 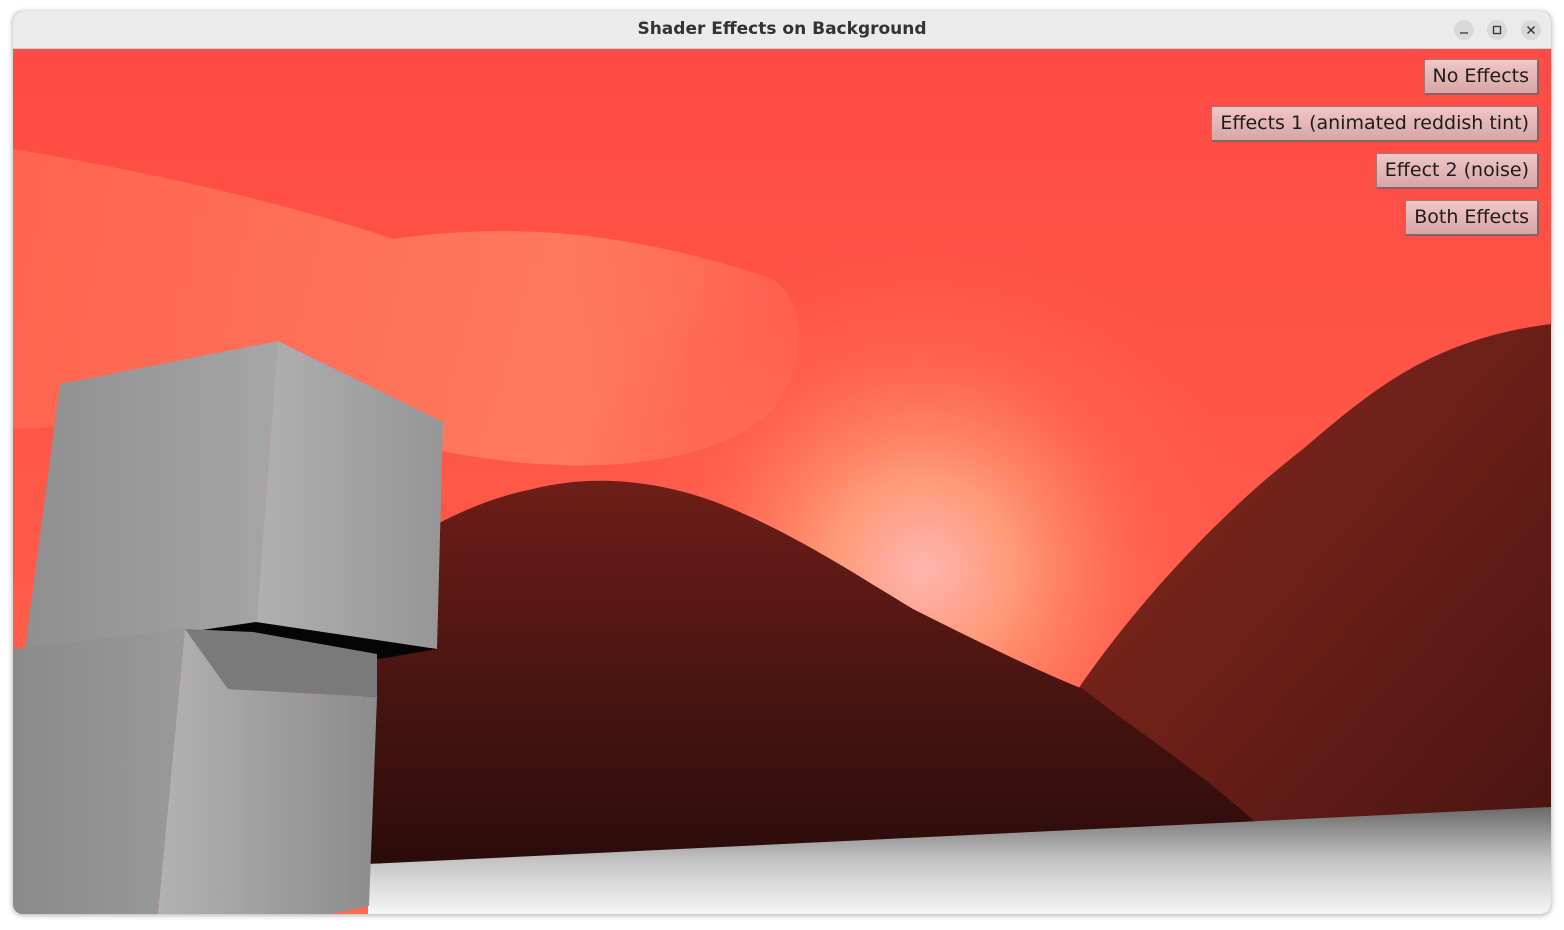 I want to click on effect-2-button: Effect 2 (noise), so click(x=1457, y=171).